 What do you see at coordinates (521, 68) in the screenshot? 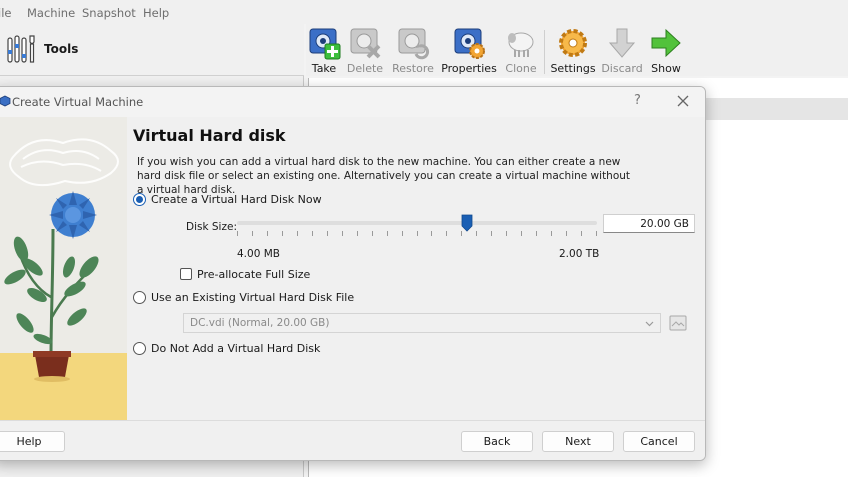
I see `clone-label: Clone` at bounding box center [521, 68].